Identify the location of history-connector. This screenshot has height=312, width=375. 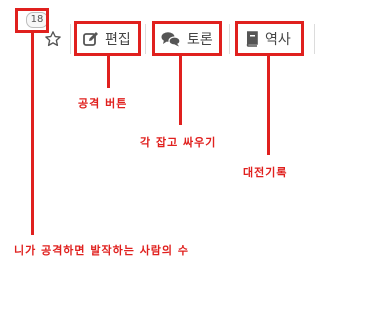
(268, 105).